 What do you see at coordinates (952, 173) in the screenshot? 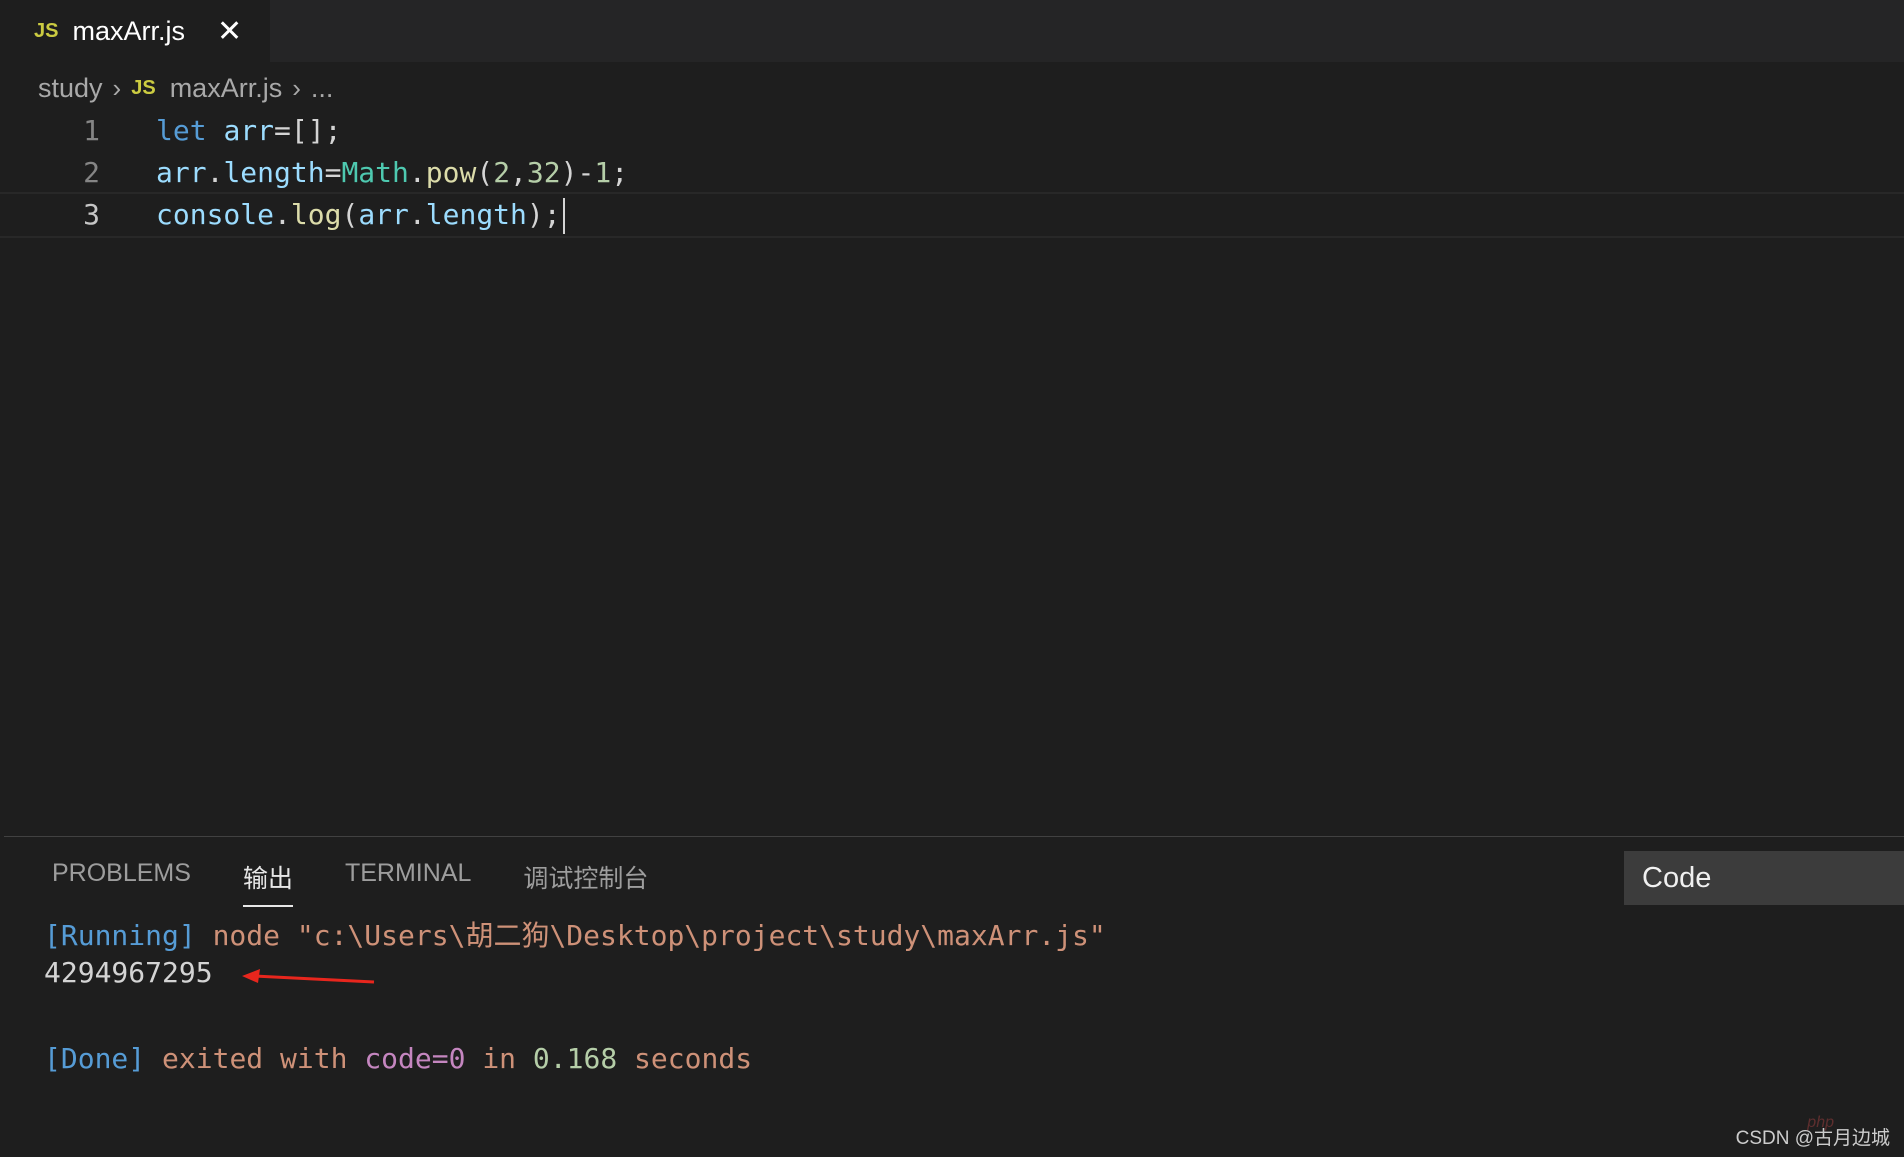
I see `code-line: 2 arr.length=Math.pow(2,32)-1;` at bounding box center [952, 173].